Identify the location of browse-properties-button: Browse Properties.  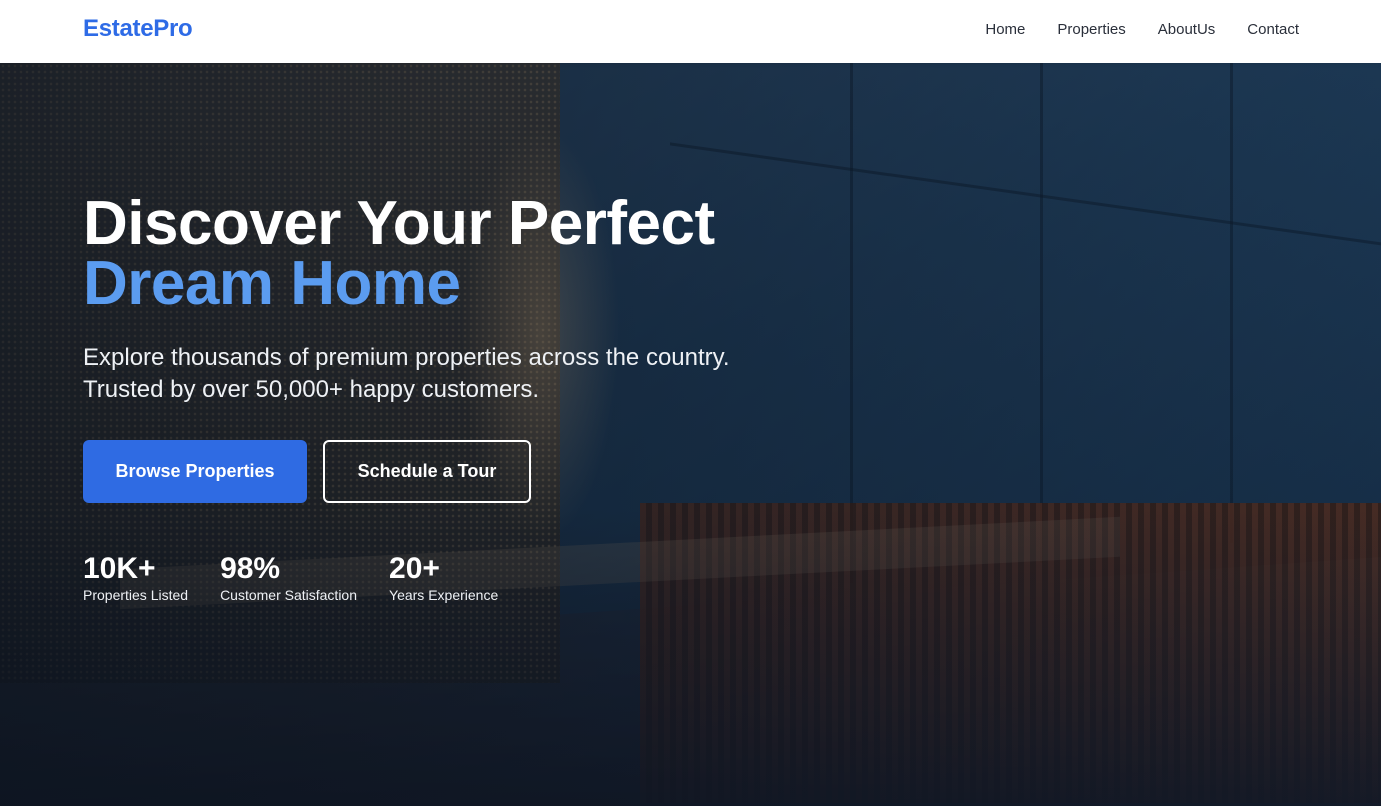
(195, 471).